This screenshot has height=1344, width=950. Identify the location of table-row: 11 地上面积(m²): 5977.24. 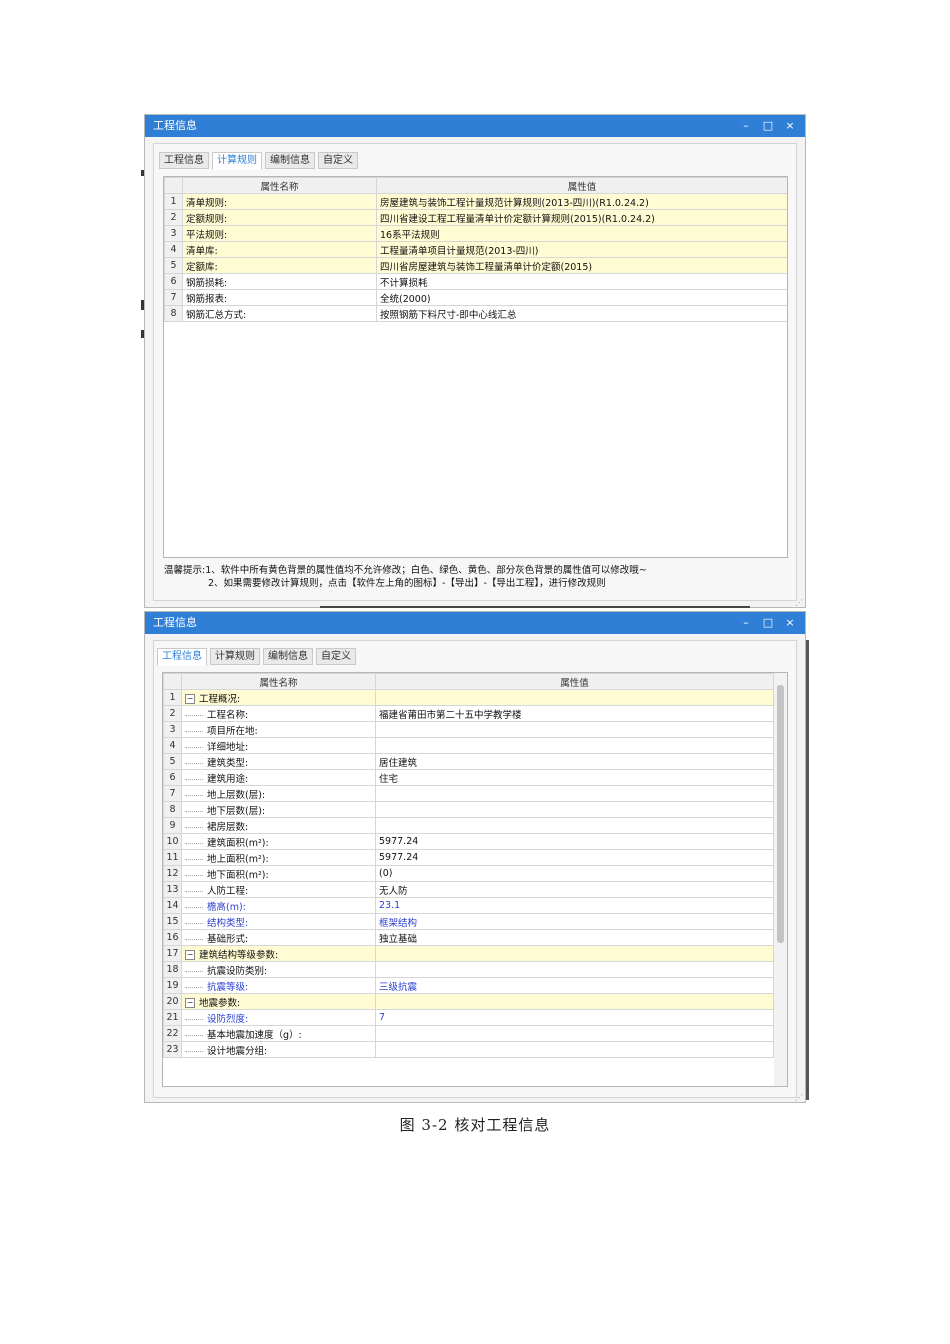
(468, 857).